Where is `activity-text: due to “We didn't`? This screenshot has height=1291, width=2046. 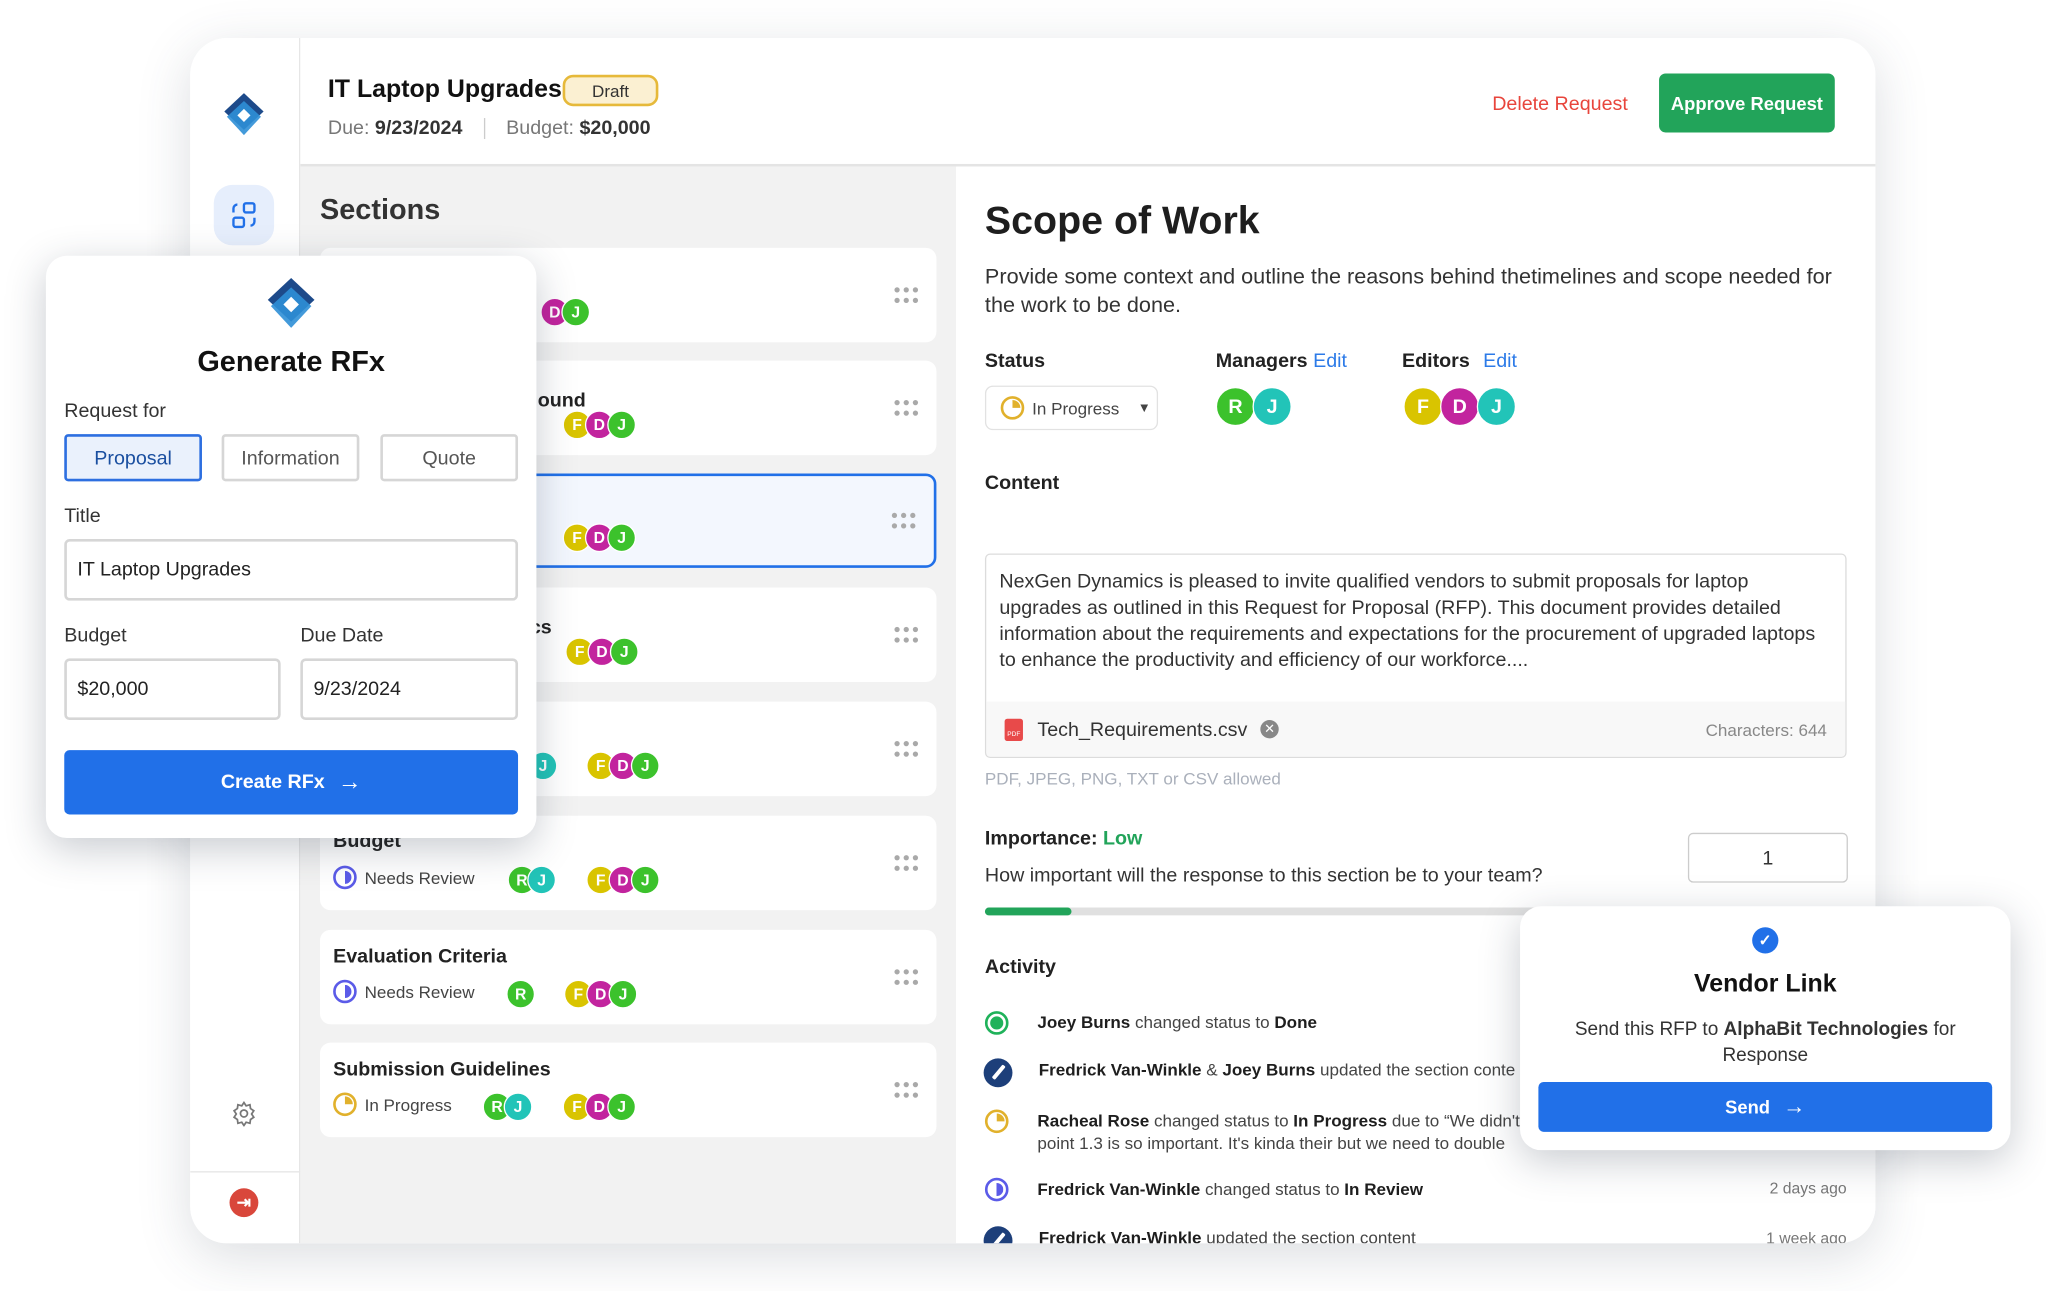
activity-text: due to “We didn't is located at coordinates (1453, 1120).